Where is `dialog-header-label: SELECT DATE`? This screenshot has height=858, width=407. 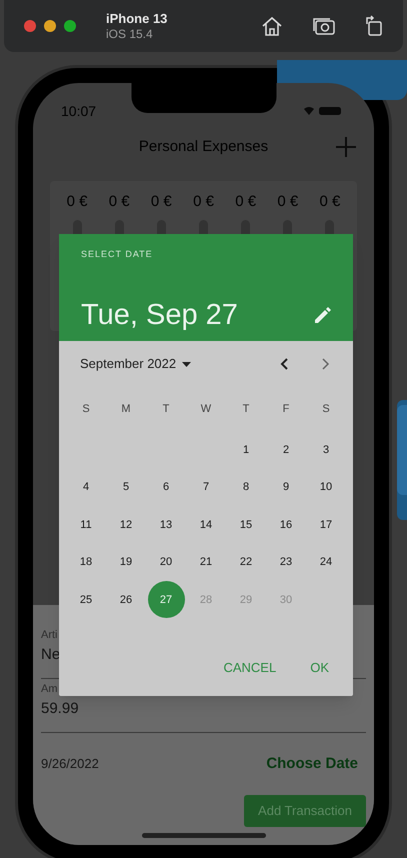
dialog-header-label: SELECT DATE is located at coordinates (117, 254).